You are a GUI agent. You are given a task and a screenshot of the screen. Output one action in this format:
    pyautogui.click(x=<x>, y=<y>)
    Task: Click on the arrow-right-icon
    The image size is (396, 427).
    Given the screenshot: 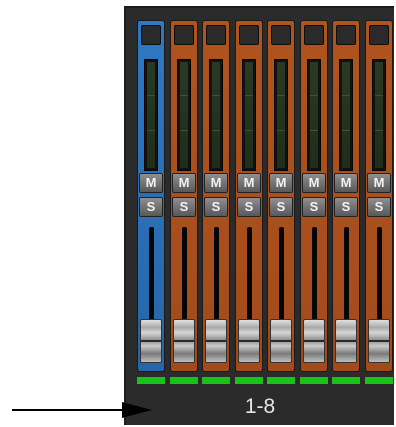 What is the action you would take?
    pyautogui.click(x=82, y=410)
    